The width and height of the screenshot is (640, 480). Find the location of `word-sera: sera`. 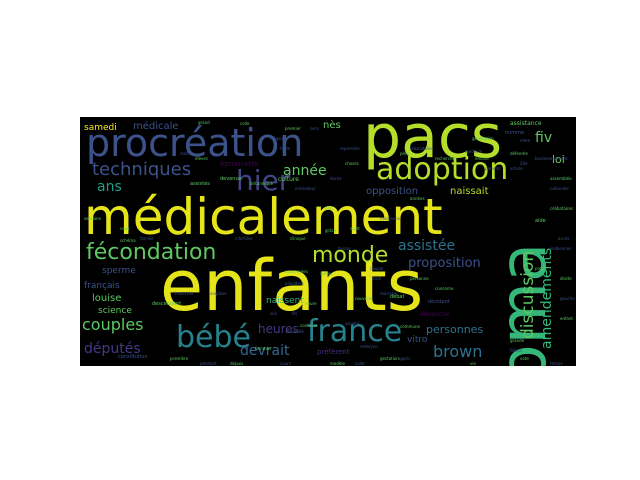

word-sera: sera is located at coordinates (314, 128).